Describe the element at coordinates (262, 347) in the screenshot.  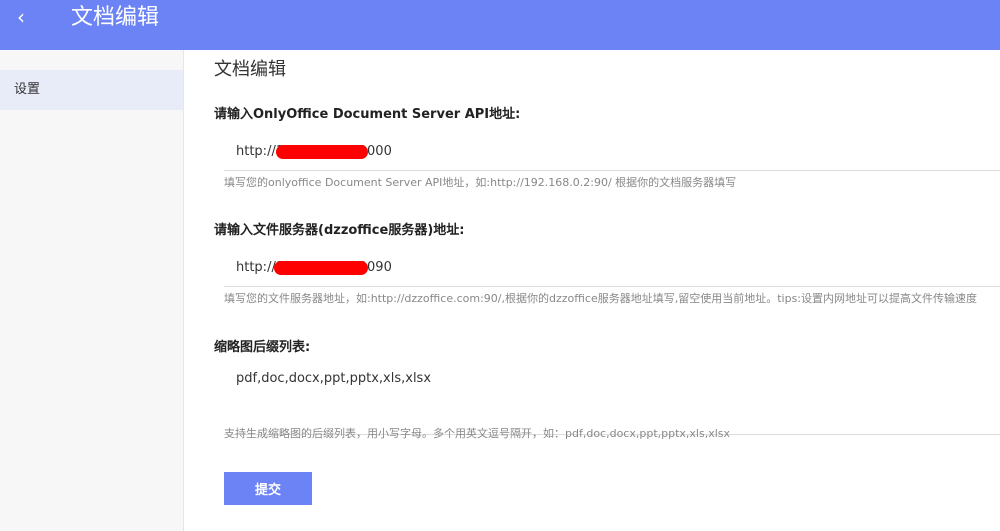
I see `thumbnail-ext-label: 缩略图后缀列表:` at that location.